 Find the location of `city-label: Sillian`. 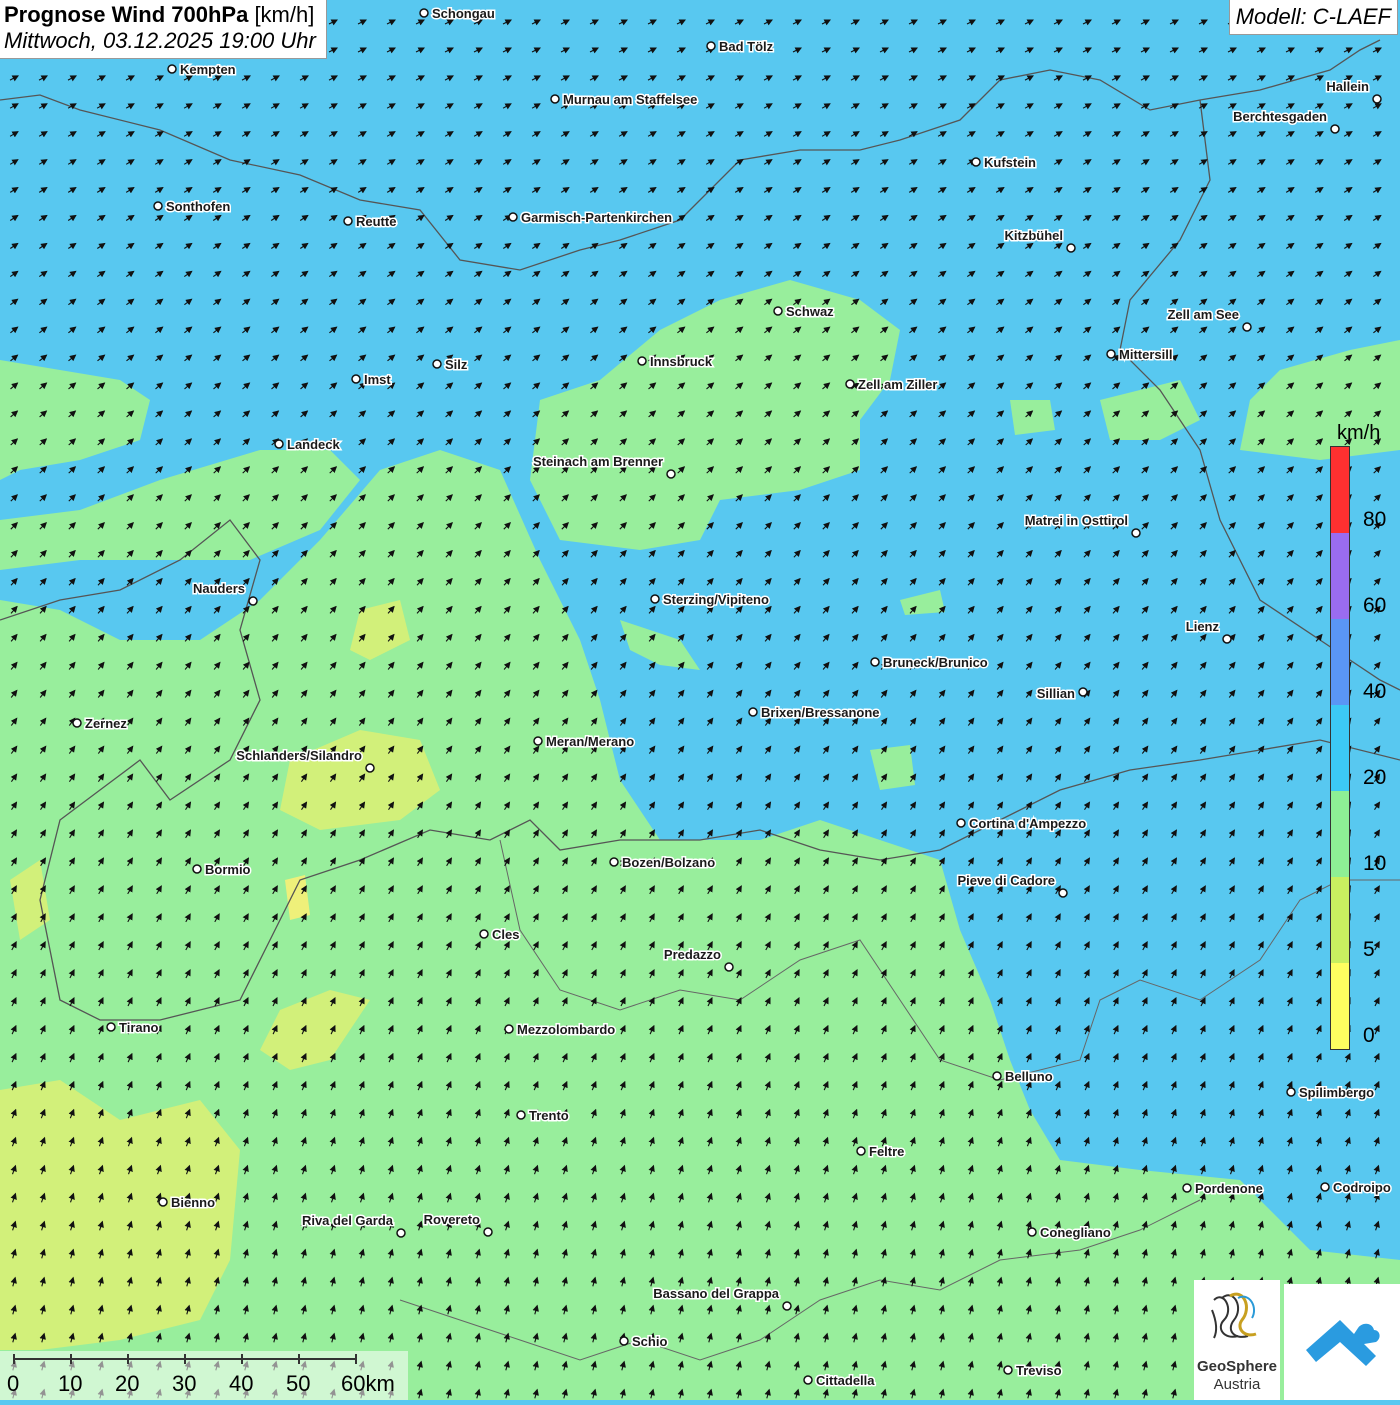

city-label: Sillian is located at coordinates (1056, 693).